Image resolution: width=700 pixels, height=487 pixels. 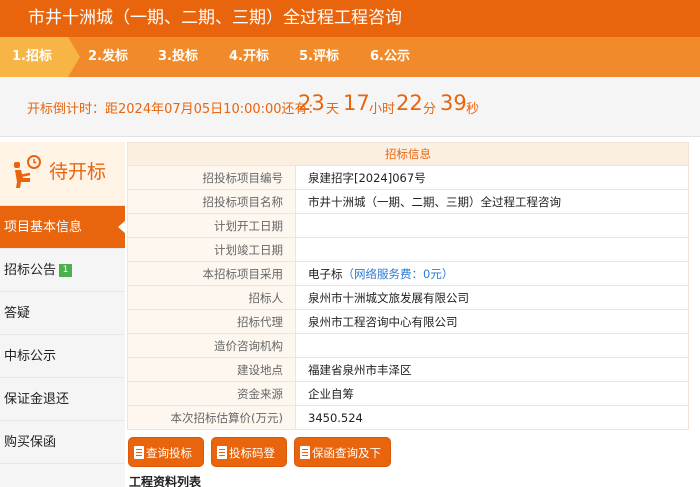 What do you see at coordinates (409, 103) in the screenshot?
I see `countdown-minutes: 22` at bounding box center [409, 103].